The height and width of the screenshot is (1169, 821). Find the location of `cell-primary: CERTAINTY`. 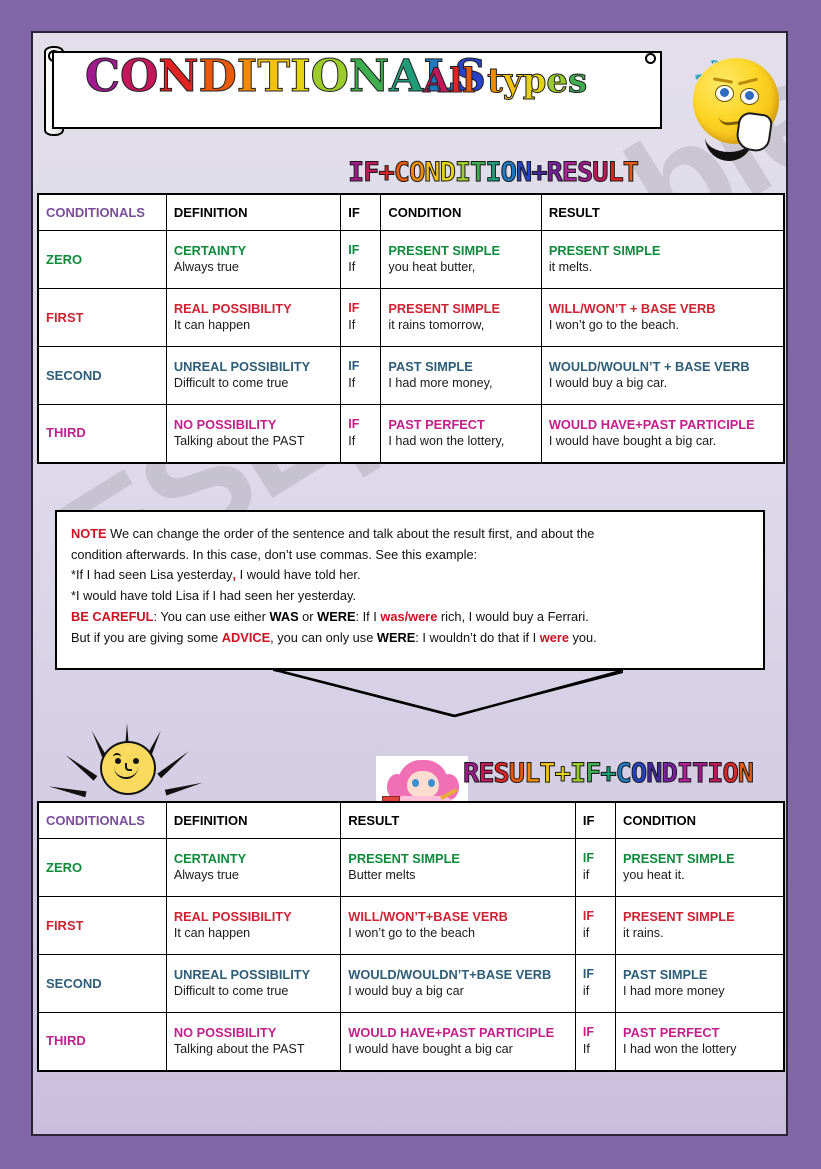

cell-primary: CERTAINTY is located at coordinates (210, 858).